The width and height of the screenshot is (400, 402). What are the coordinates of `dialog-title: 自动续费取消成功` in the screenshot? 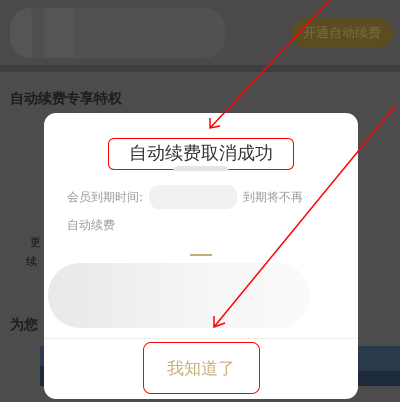 It's located at (201, 154).